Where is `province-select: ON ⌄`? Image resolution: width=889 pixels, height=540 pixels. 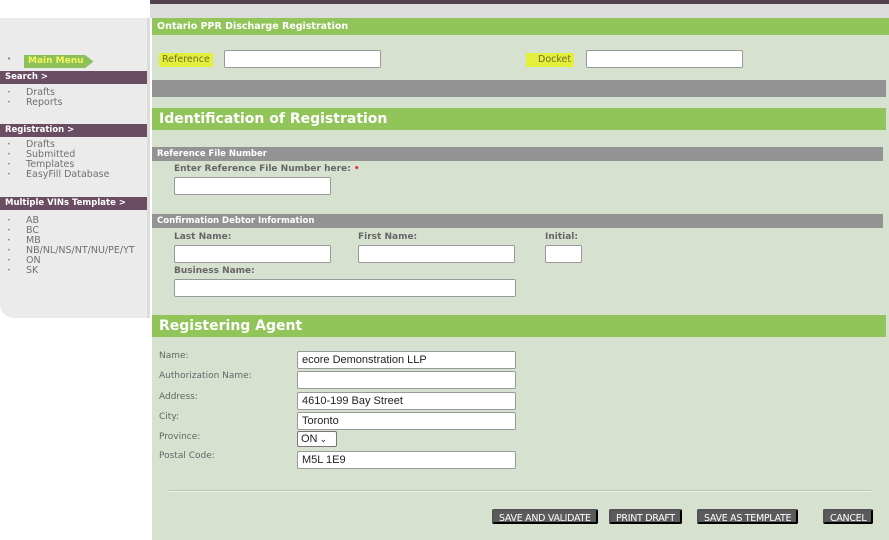
province-select: ON ⌄ is located at coordinates (317, 439).